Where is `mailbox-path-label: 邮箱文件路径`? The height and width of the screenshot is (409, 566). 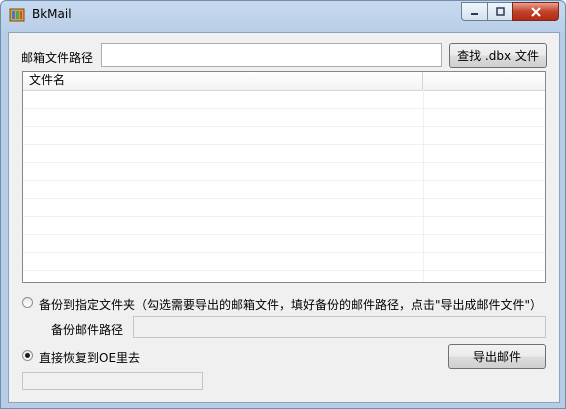
mailbox-path-label: 邮箱文件路径 is located at coordinates (57, 58).